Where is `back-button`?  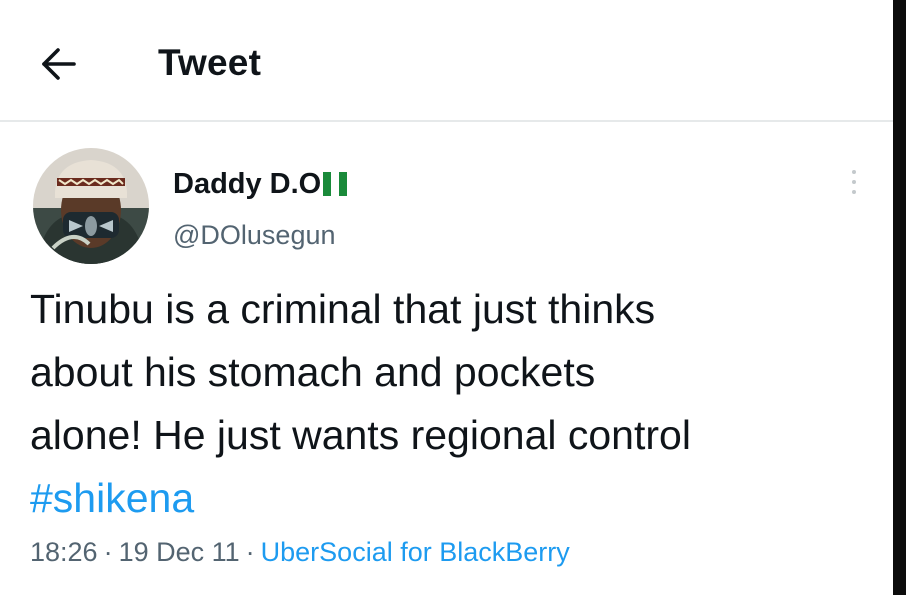 back-button is located at coordinates (58, 64).